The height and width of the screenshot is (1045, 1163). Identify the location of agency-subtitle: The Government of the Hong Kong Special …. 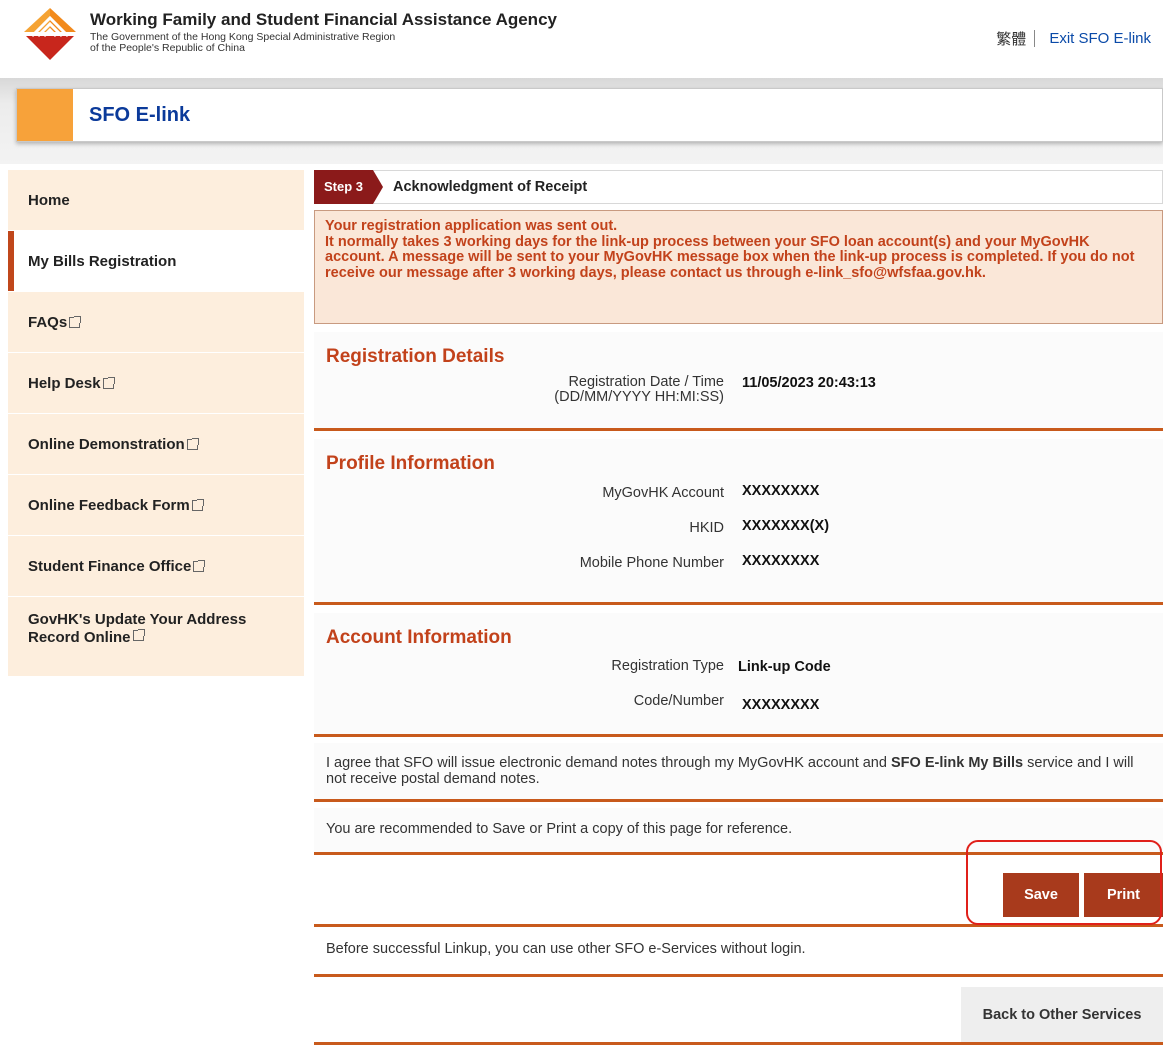
(243, 42).